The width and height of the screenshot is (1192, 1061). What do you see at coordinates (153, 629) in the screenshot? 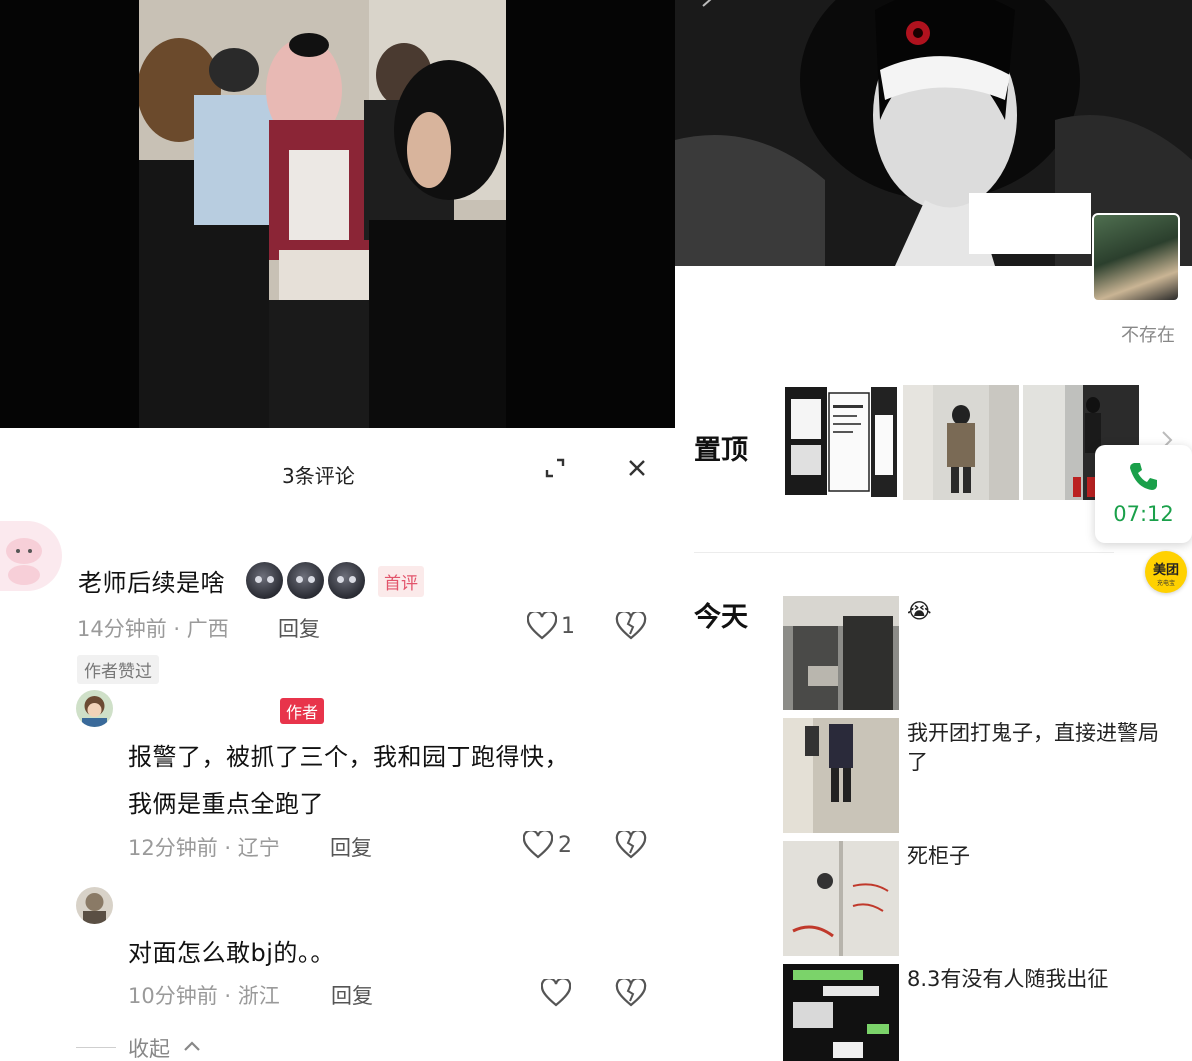
I see `comment-time-location: 14分钟前 · 广西` at bounding box center [153, 629].